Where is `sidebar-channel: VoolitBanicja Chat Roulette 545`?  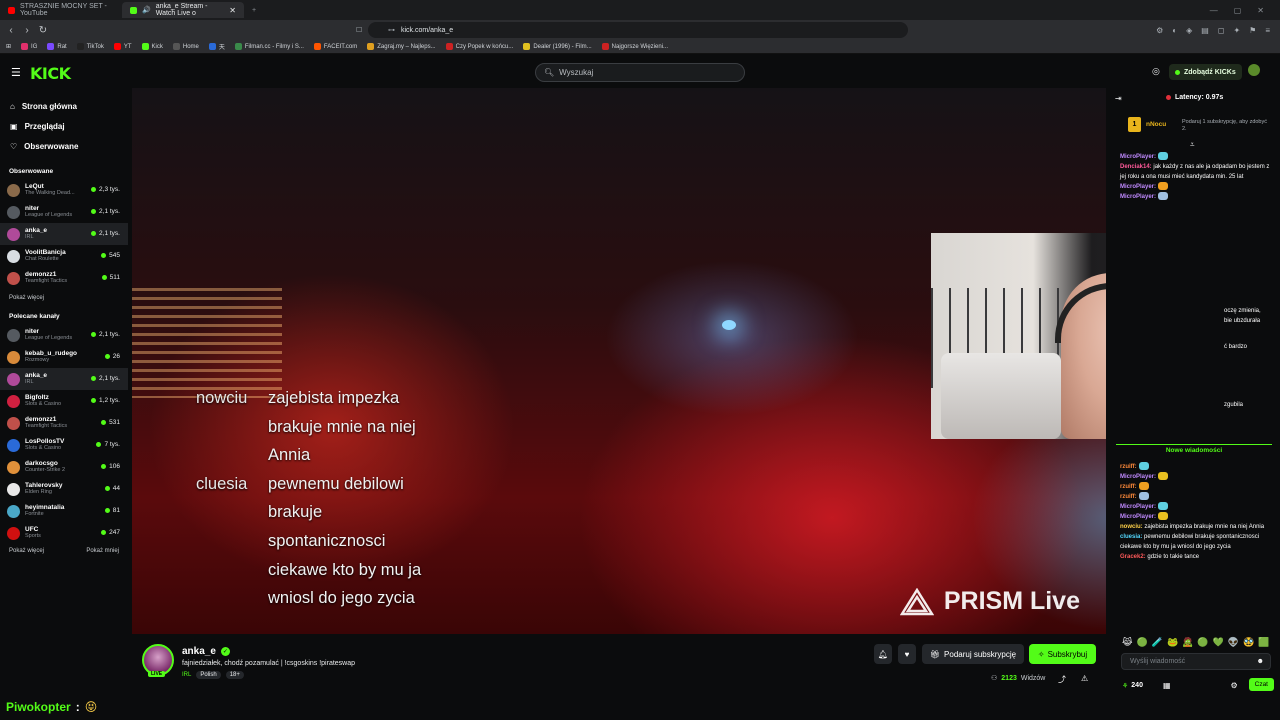 sidebar-channel: VoolitBanicja Chat Roulette 545 is located at coordinates (64, 256).